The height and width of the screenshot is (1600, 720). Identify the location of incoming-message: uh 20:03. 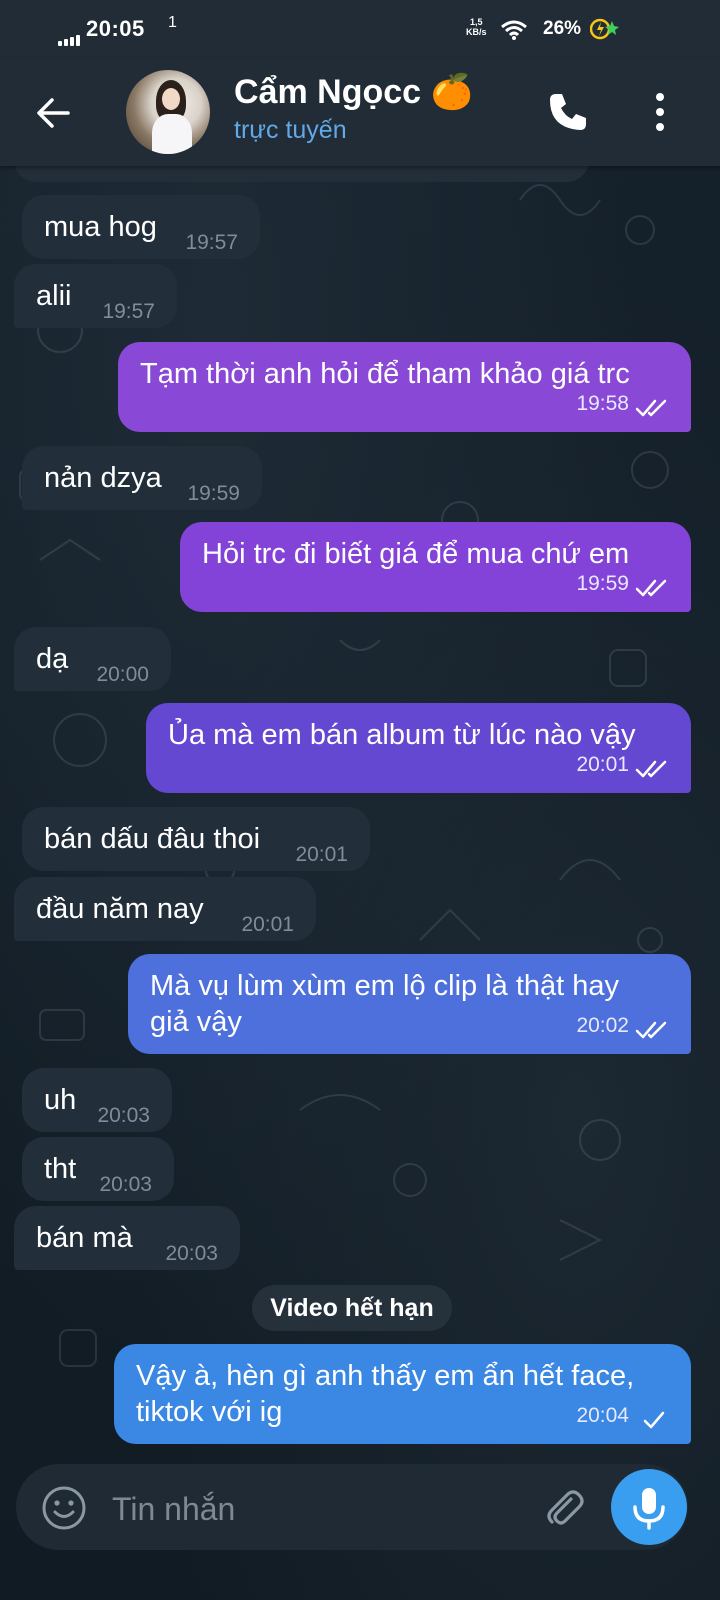
(97, 1100).